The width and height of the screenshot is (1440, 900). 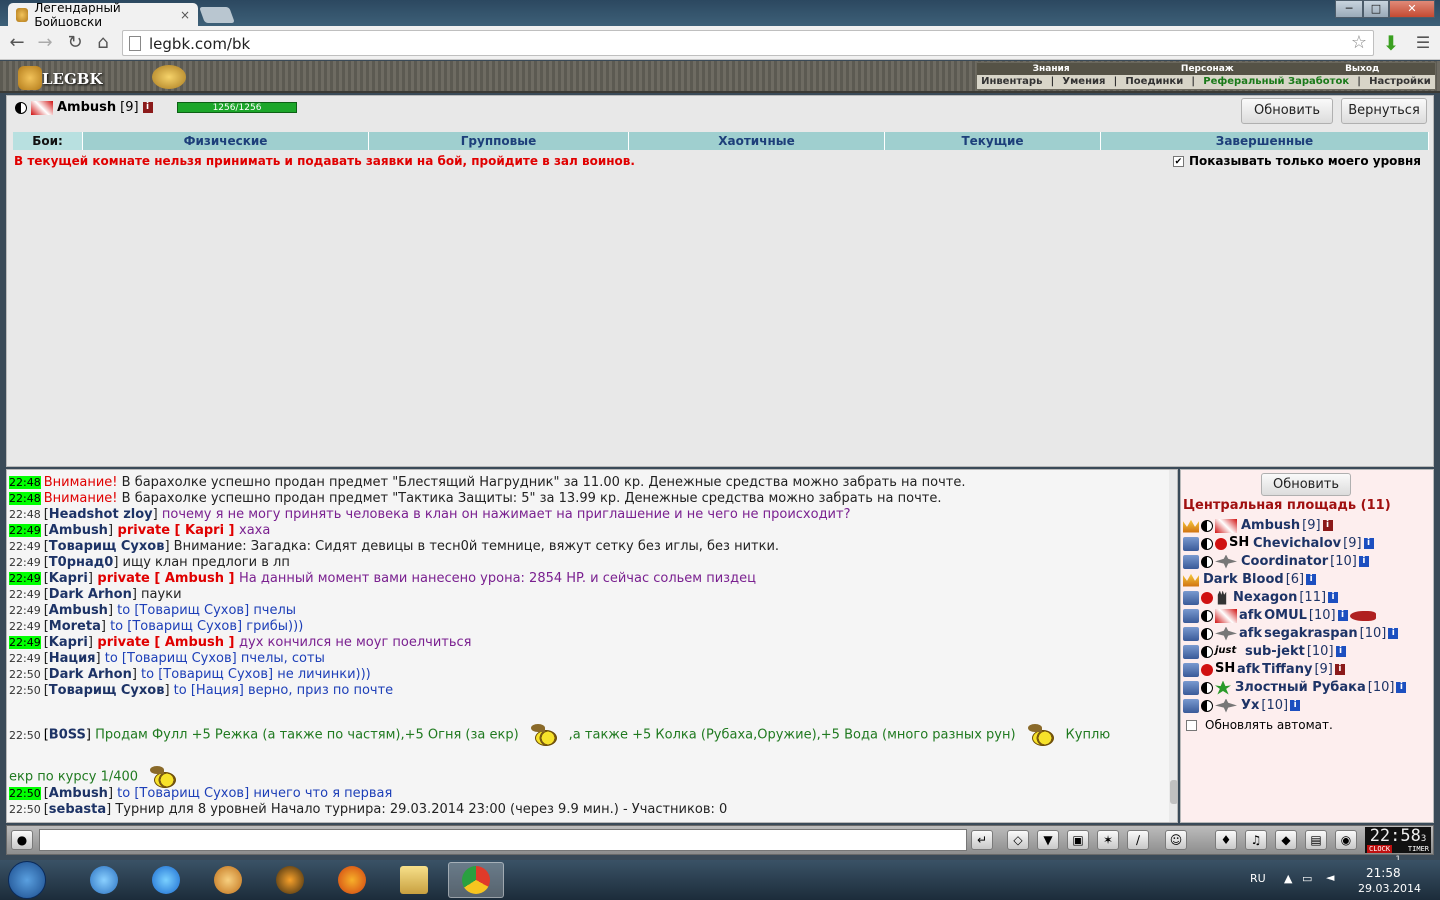 I want to click on browser-tab: Легендарный Бойцовски ×, so click(x=103, y=15).